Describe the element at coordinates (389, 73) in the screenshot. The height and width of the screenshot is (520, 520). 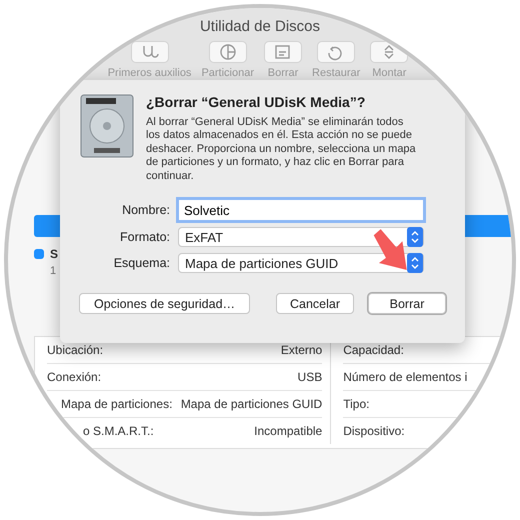
I see `toolbar-label: Montar` at that location.